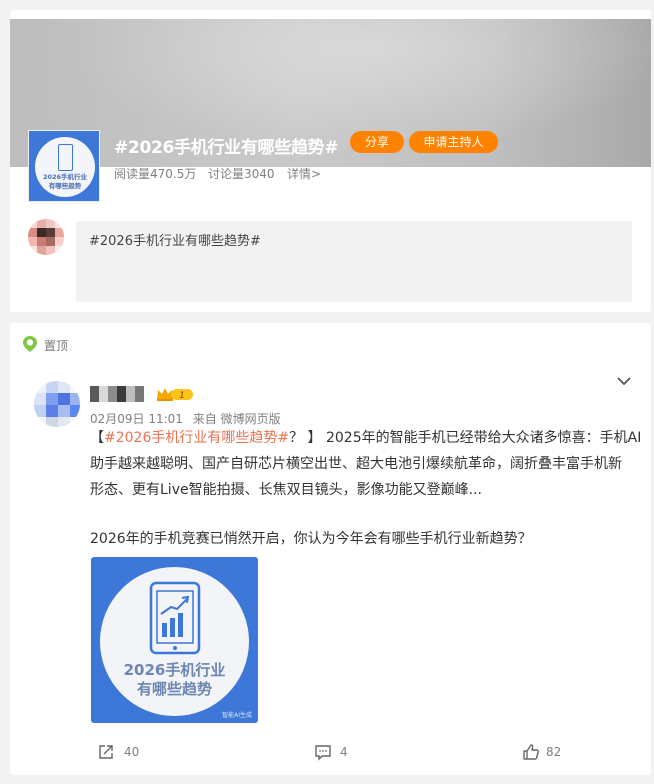  Describe the element at coordinates (174, 689) in the screenshot. I see `image-caption-2: 有哪些趋势` at that location.